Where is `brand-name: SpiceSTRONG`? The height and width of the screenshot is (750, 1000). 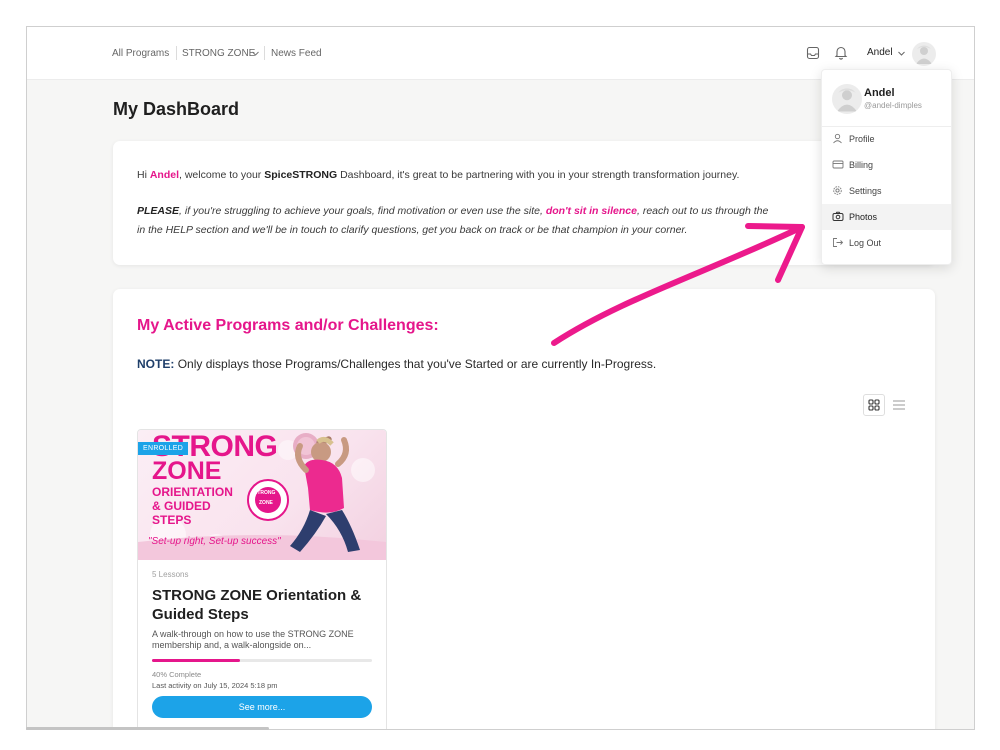
brand-name: SpiceSTRONG is located at coordinates (301, 175).